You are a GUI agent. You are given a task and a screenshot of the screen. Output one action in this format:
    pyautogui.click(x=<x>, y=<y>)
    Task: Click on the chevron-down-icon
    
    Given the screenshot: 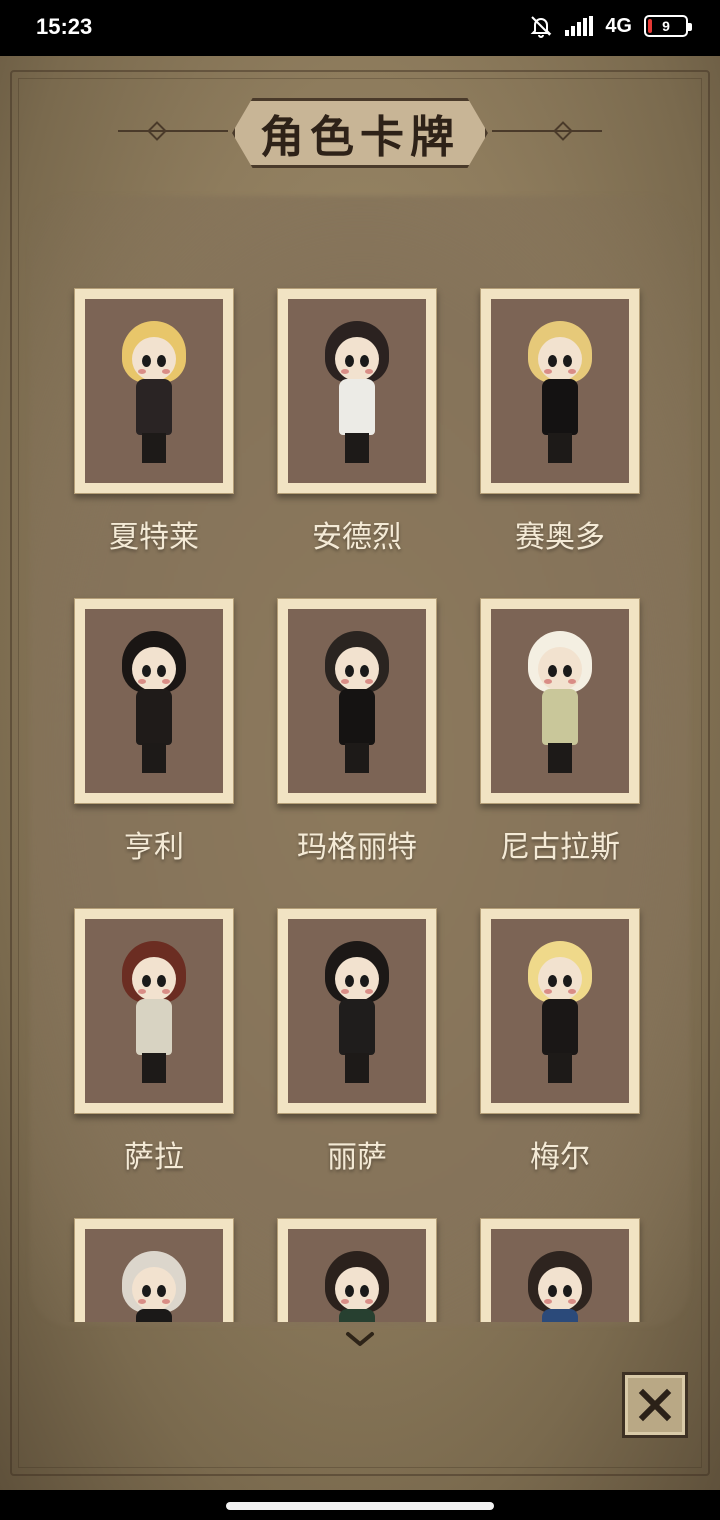 What is the action you would take?
    pyautogui.click(x=360, y=1340)
    